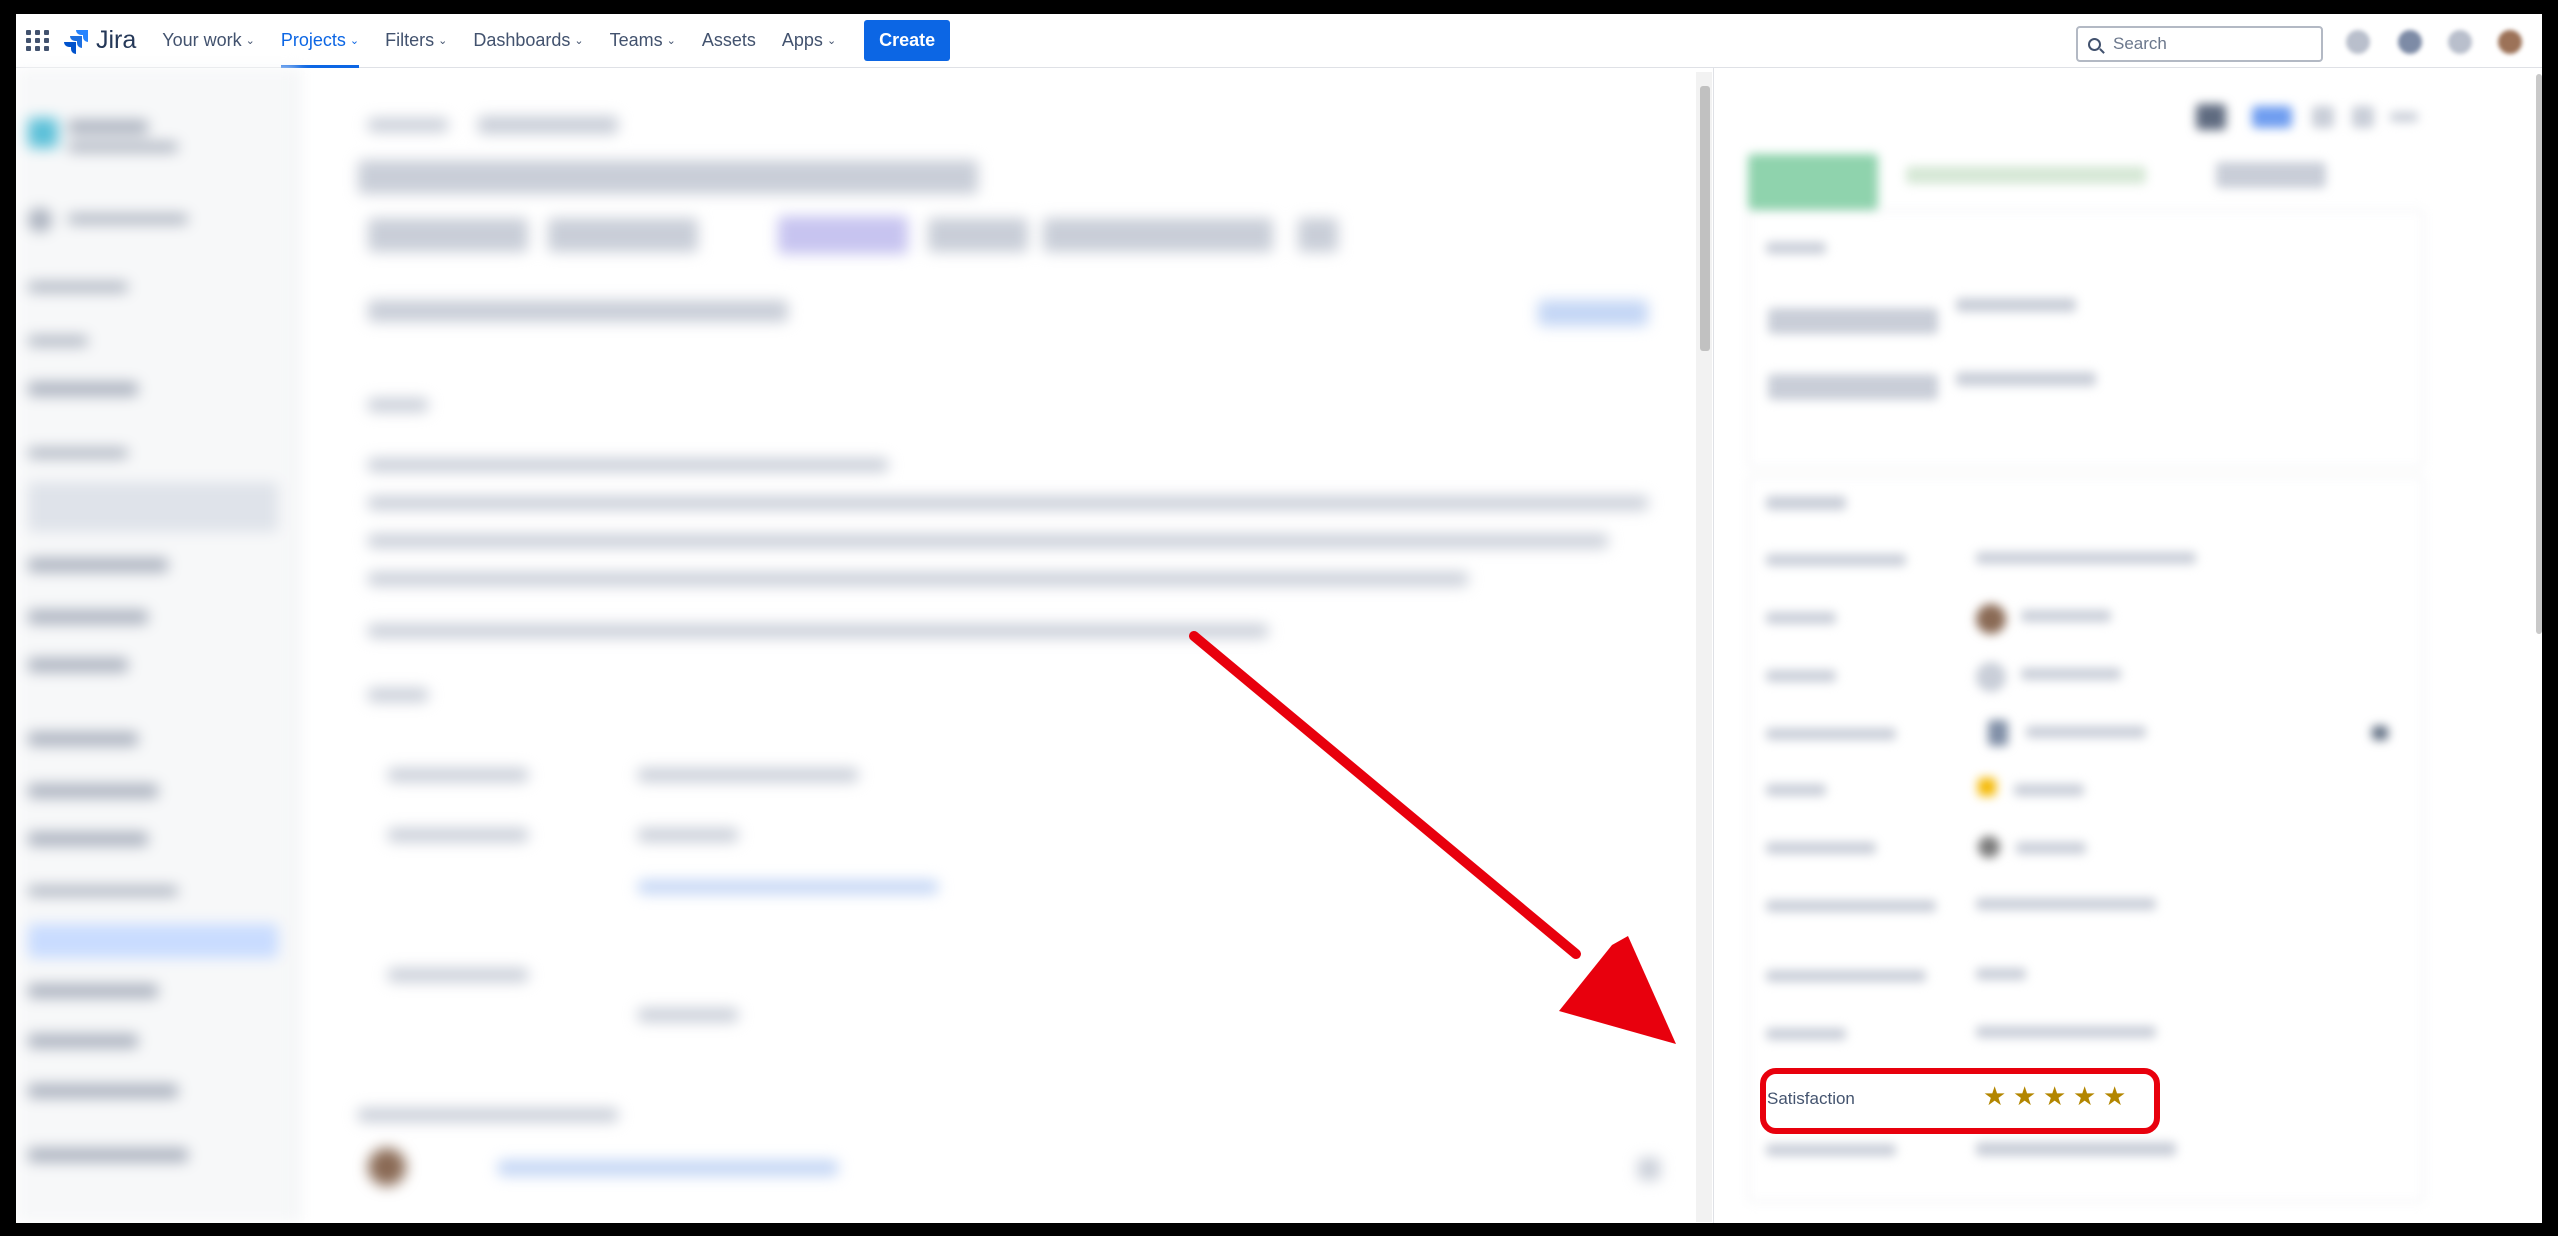 The width and height of the screenshot is (2558, 1236). Describe the element at coordinates (116, 40) in the screenshot. I see `logo-text: Jira` at that location.